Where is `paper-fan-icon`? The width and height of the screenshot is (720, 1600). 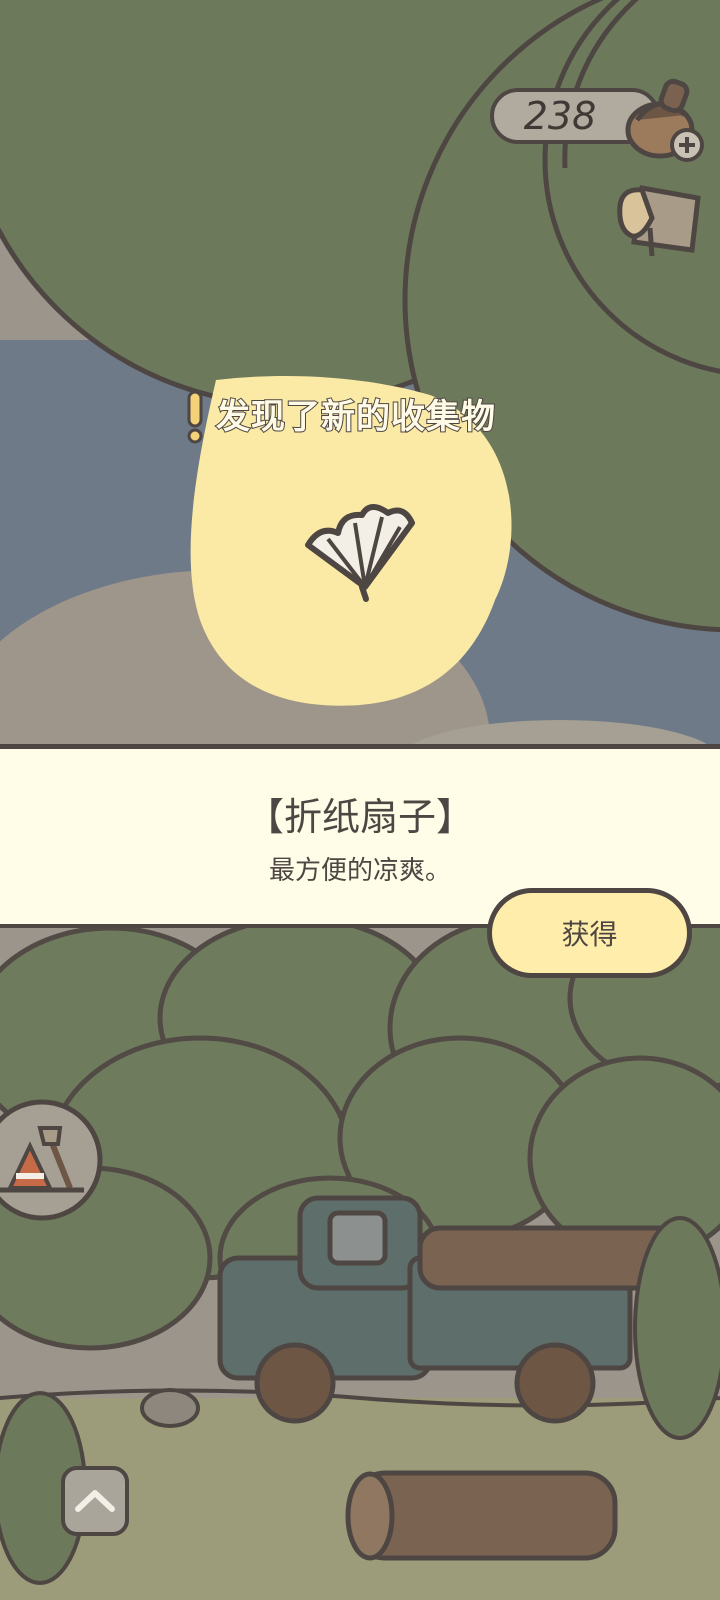 paper-fan-icon is located at coordinates (360, 553).